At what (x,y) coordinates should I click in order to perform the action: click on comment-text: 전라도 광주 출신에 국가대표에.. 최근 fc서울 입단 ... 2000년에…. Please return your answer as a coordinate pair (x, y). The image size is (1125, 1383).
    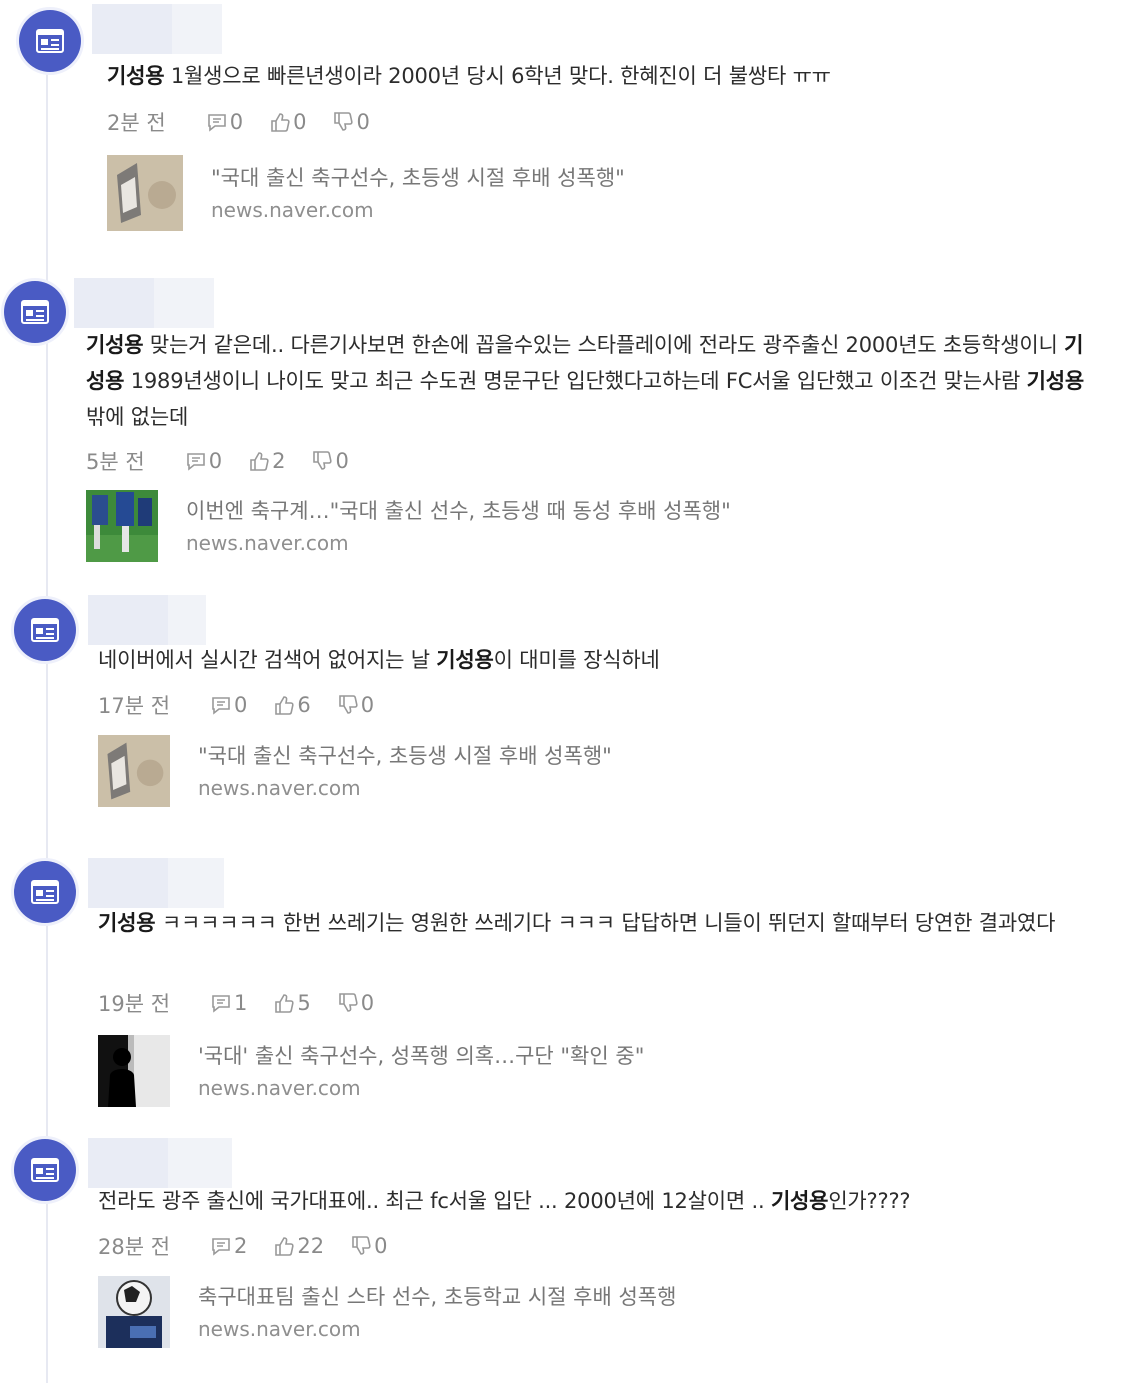
    Looking at the image, I should click on (504, 1201).